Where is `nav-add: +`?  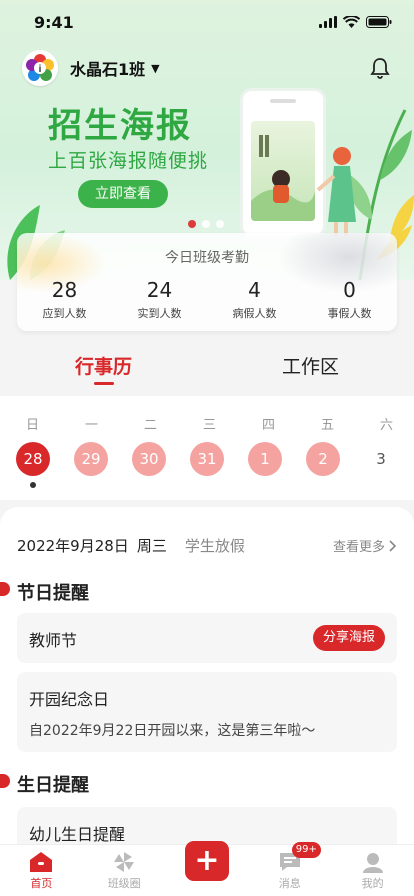
nav-add: + is located at coordinates (207, 868).